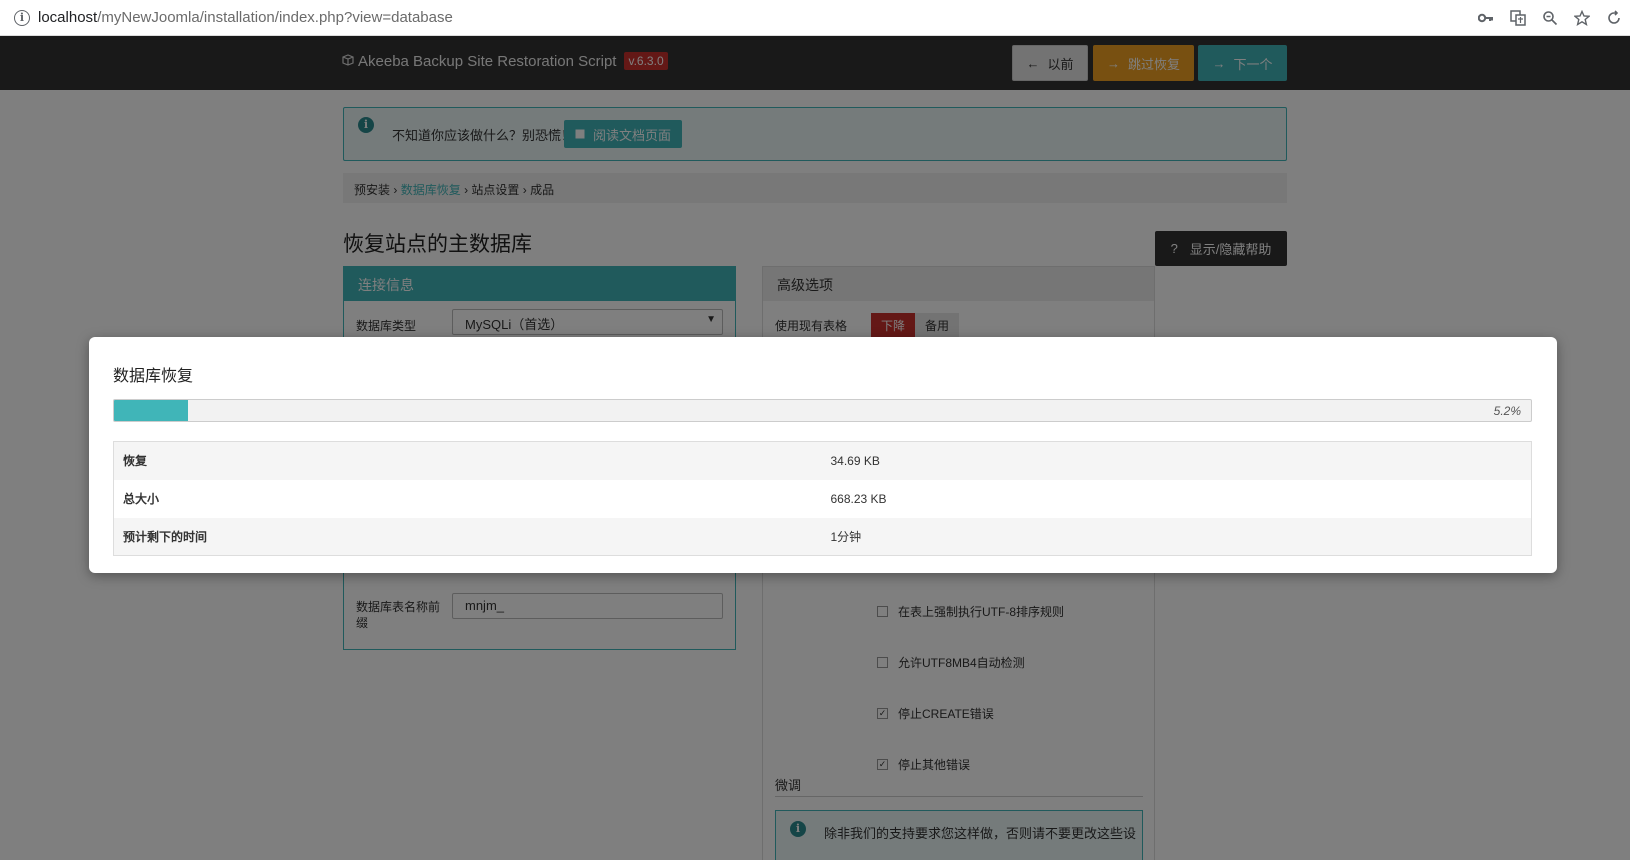  Describe the element at coordinates (153, 376) in the screenshot. I see `modal-title: 数据库恢复` at that location.